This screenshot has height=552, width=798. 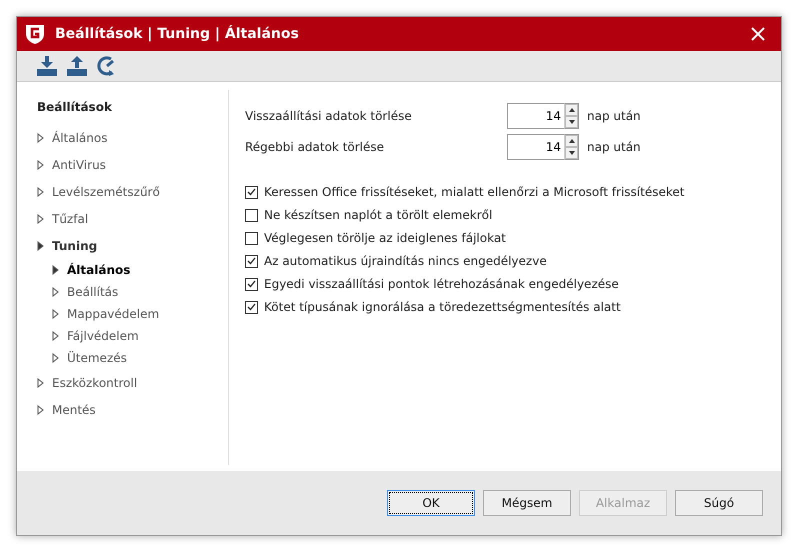 What do you see at coordinates (106, 191) in the screenshot?
I see `sidebar-item: Levélszemétszűrő` at bounding box center [106, 191].